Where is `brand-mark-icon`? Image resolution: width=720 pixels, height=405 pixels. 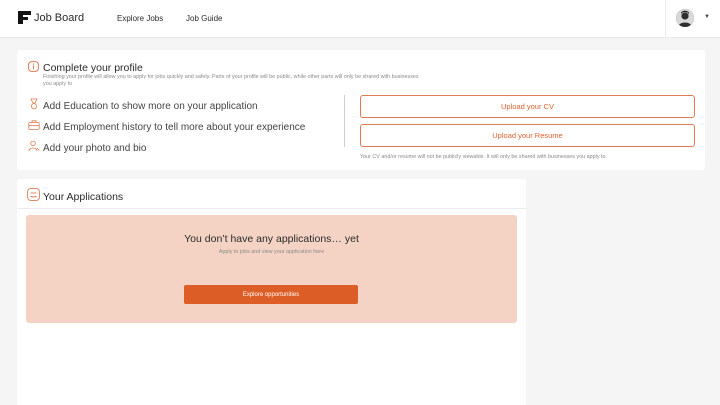
brand-mark-icon is located at coordinates (24, 17).